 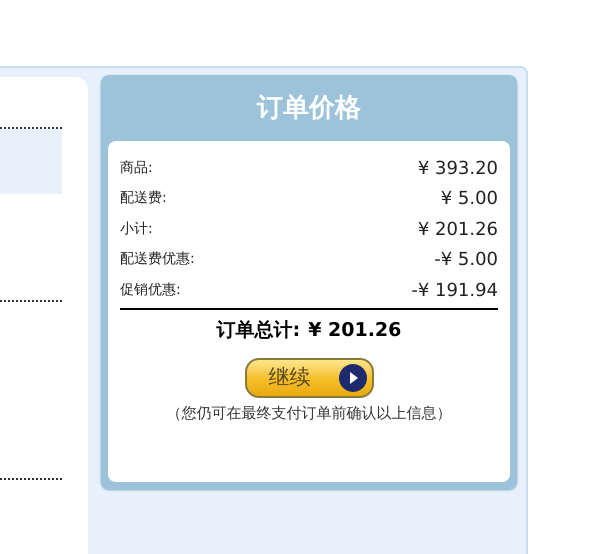 I want to click on play-icon, so click(x=353, y=378).